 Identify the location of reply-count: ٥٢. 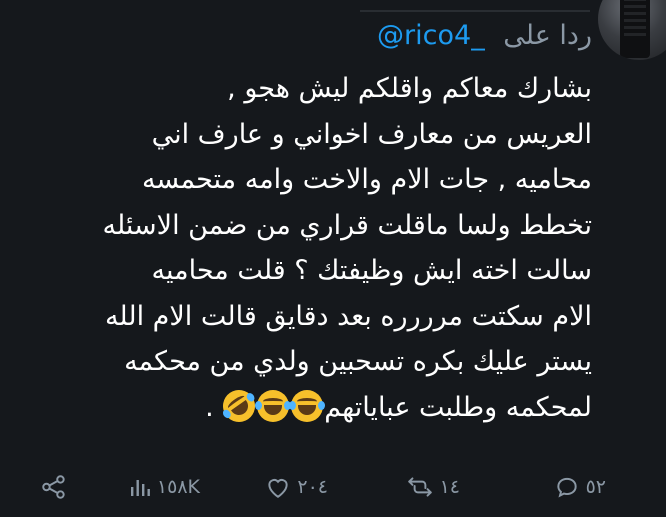
(595, 487).